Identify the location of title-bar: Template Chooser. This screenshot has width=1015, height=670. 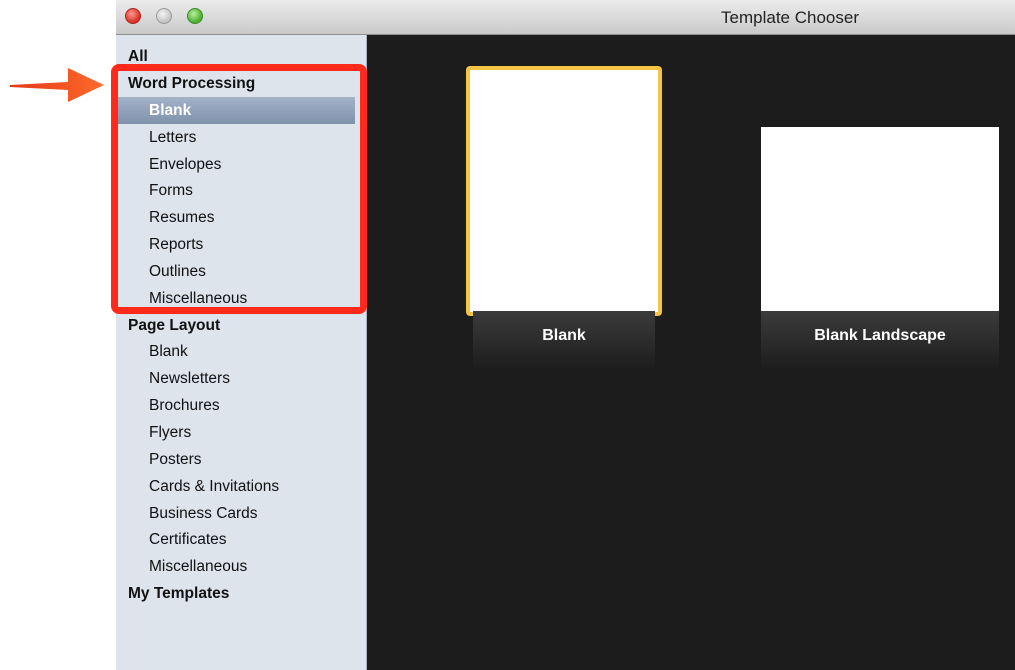
(565, 17).